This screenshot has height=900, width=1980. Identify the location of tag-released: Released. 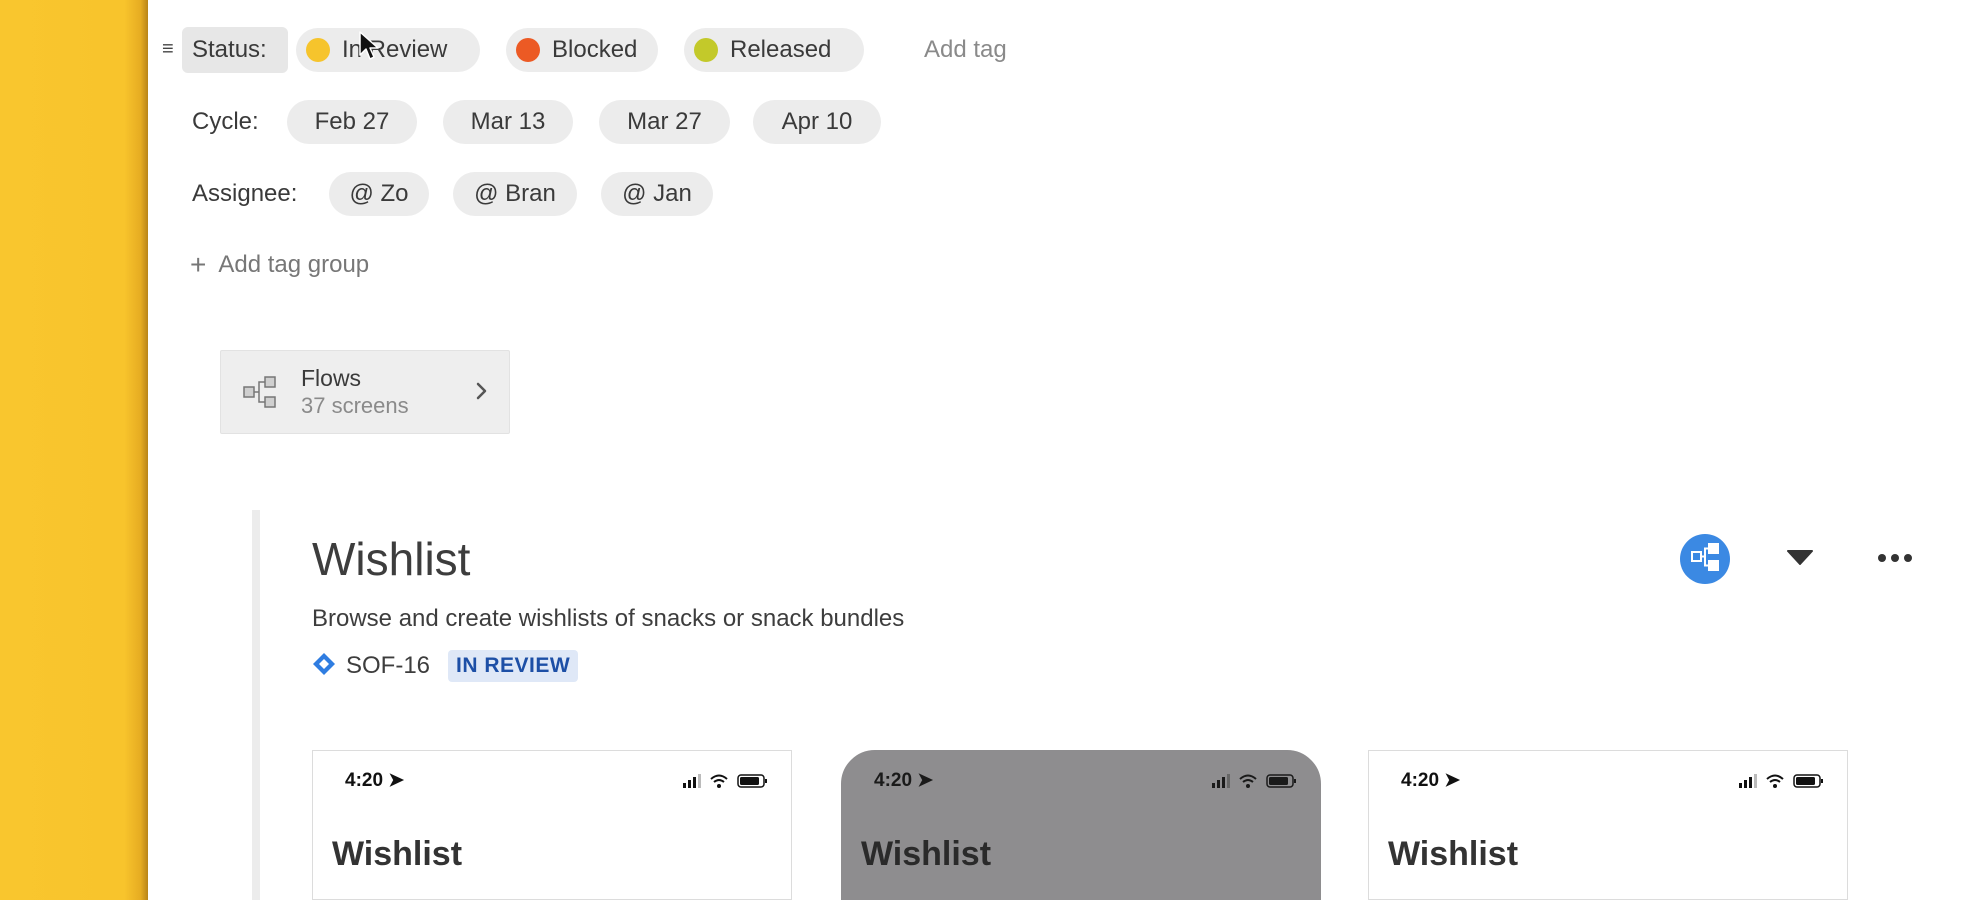
(774, 50).